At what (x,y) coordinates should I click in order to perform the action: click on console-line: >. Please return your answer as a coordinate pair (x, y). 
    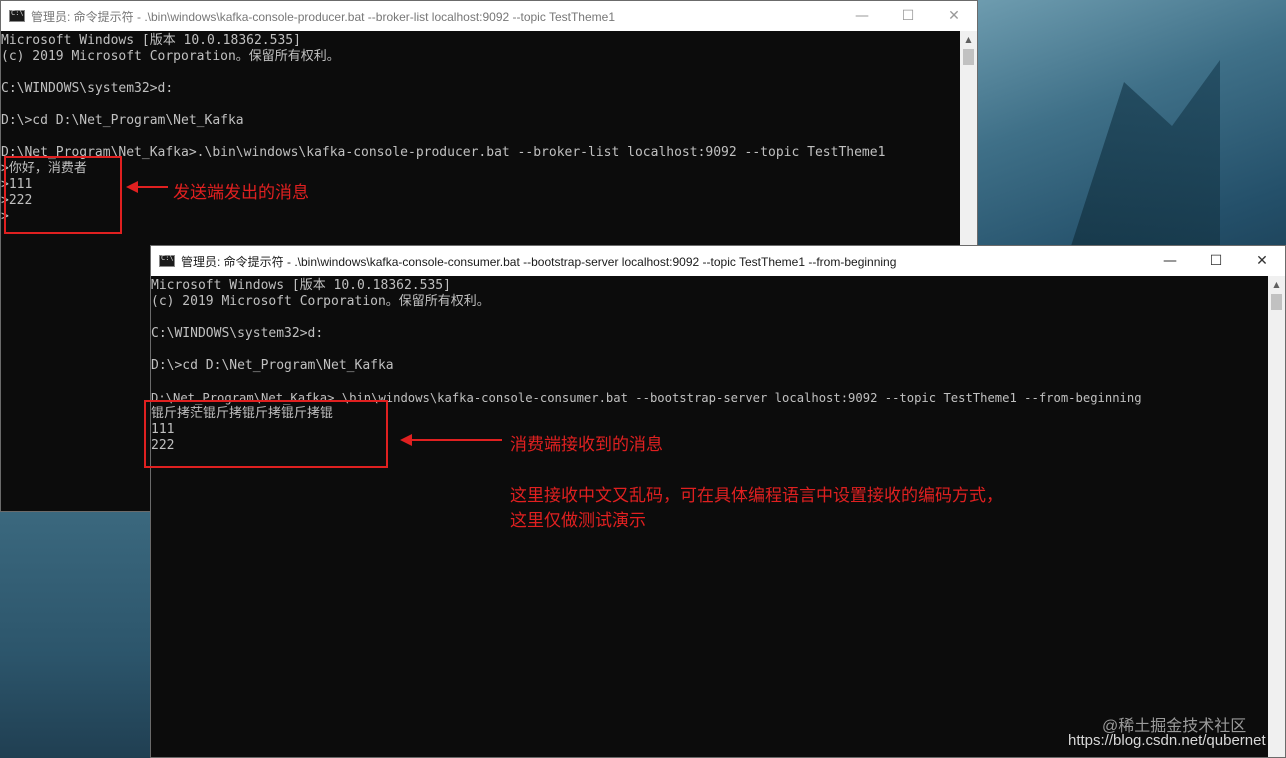
    Looking at the image, I should click on (5, 216).